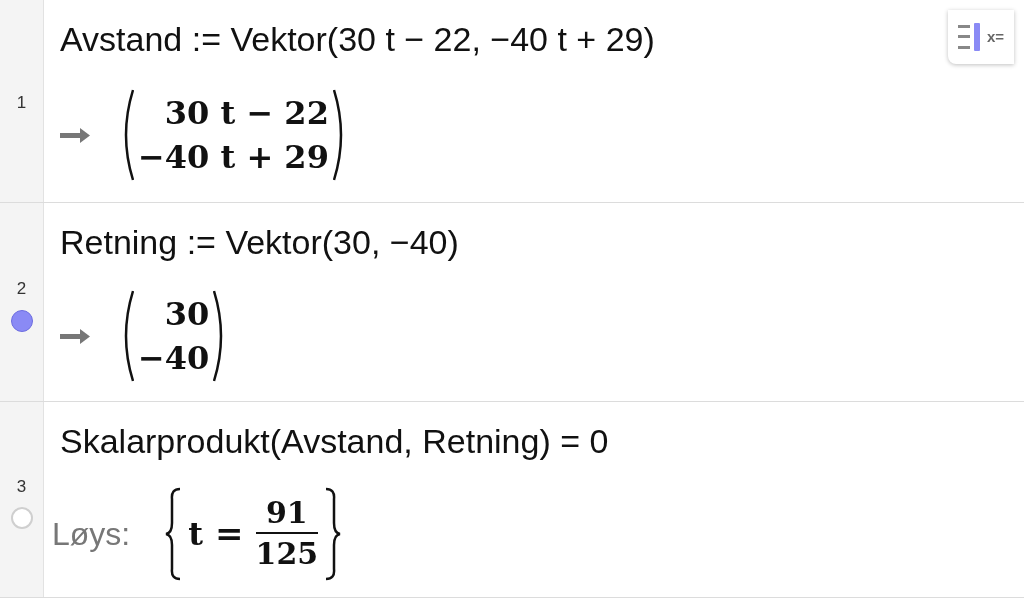 Image resolution: width=1024 pixels, height=598 pixels. Describe the element at coordinates (21, 289) in the screenshot. I see `row-number: 2` at that location.